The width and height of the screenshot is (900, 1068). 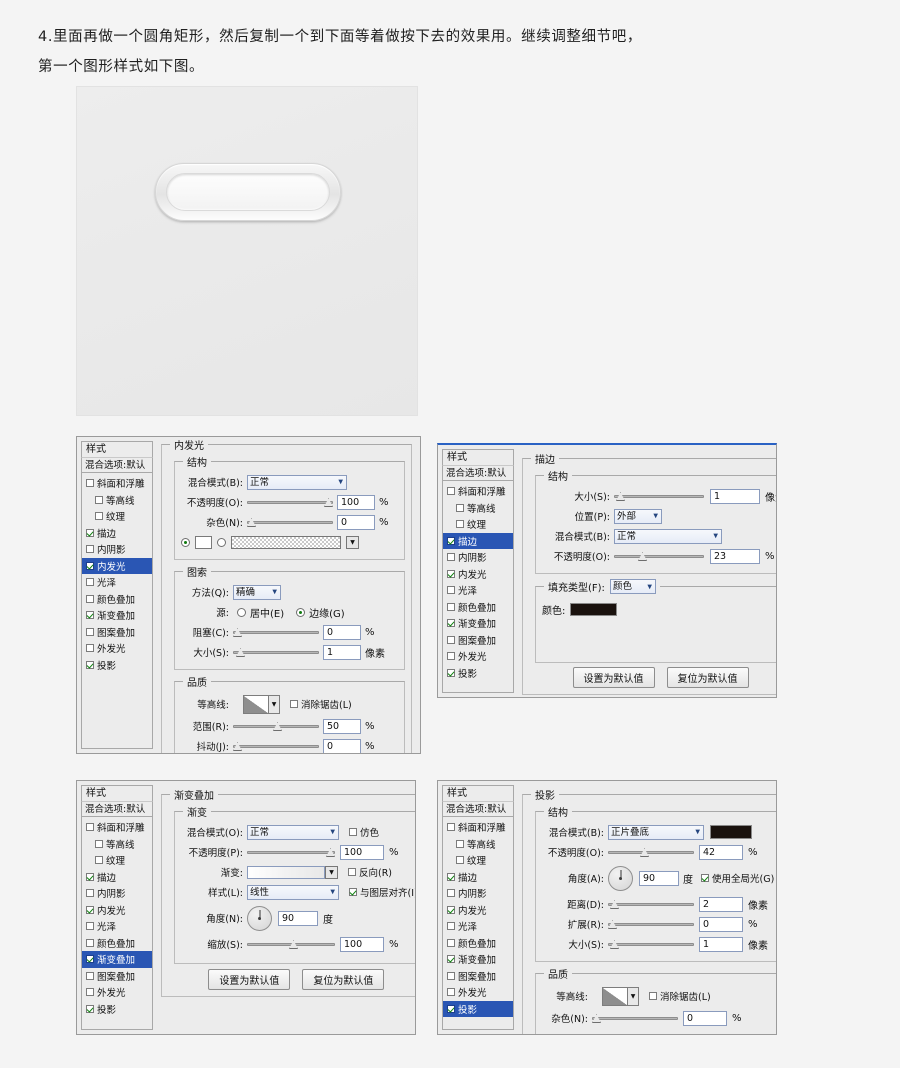 I want to click on technique-select-1: 精确, so click(x=257, y=592).